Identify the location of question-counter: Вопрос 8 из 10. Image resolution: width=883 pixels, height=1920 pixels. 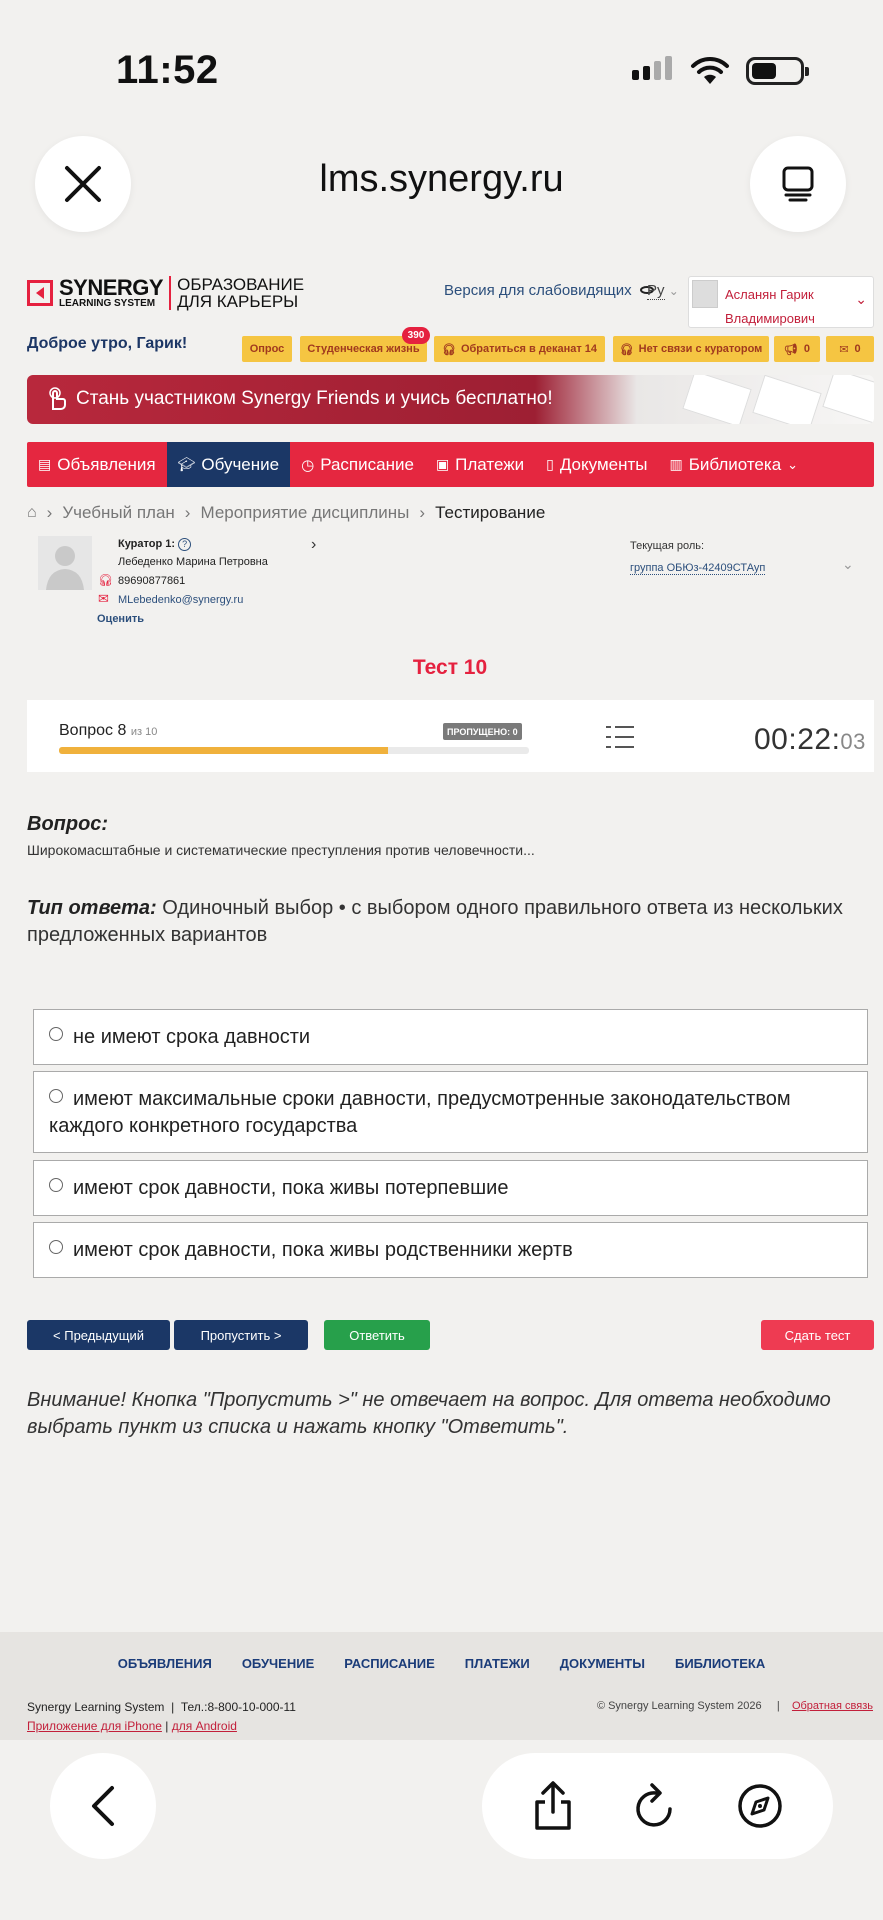
(108, 731).